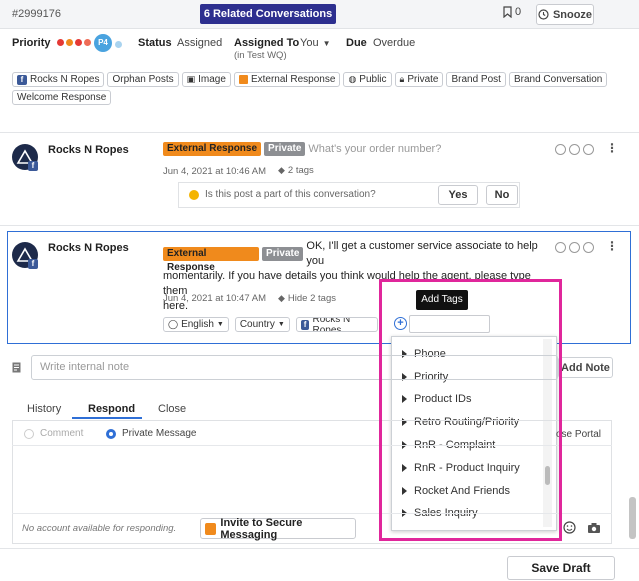 The image size is (639, 581). I want to click on tag-icon: ◆, so click(281, 298).